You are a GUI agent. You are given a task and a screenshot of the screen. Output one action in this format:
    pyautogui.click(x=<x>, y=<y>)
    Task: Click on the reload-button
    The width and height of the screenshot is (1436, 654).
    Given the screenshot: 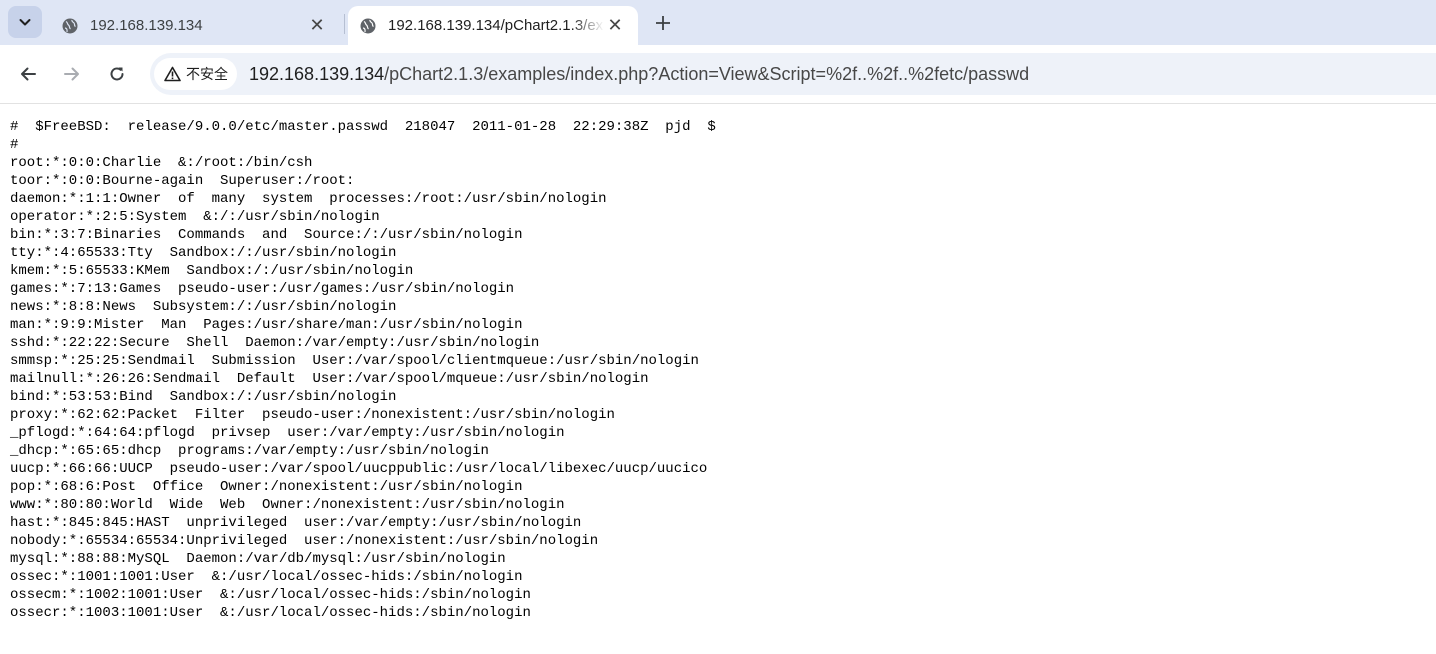 What is the action you would take?
    pyautogui.click(x=117, y=74)
    